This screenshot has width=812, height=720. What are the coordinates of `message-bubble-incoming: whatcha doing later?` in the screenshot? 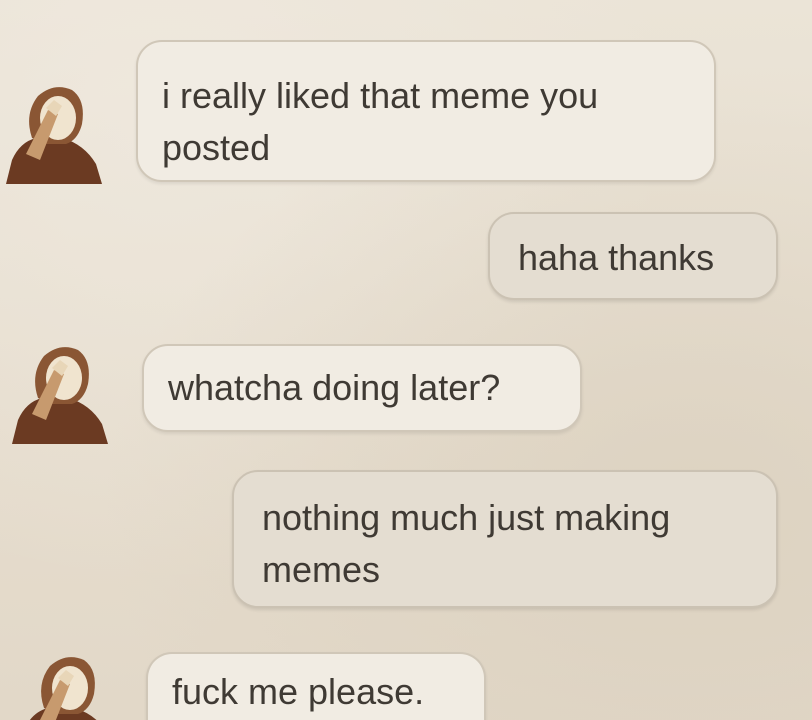 It's located at (362, 388).